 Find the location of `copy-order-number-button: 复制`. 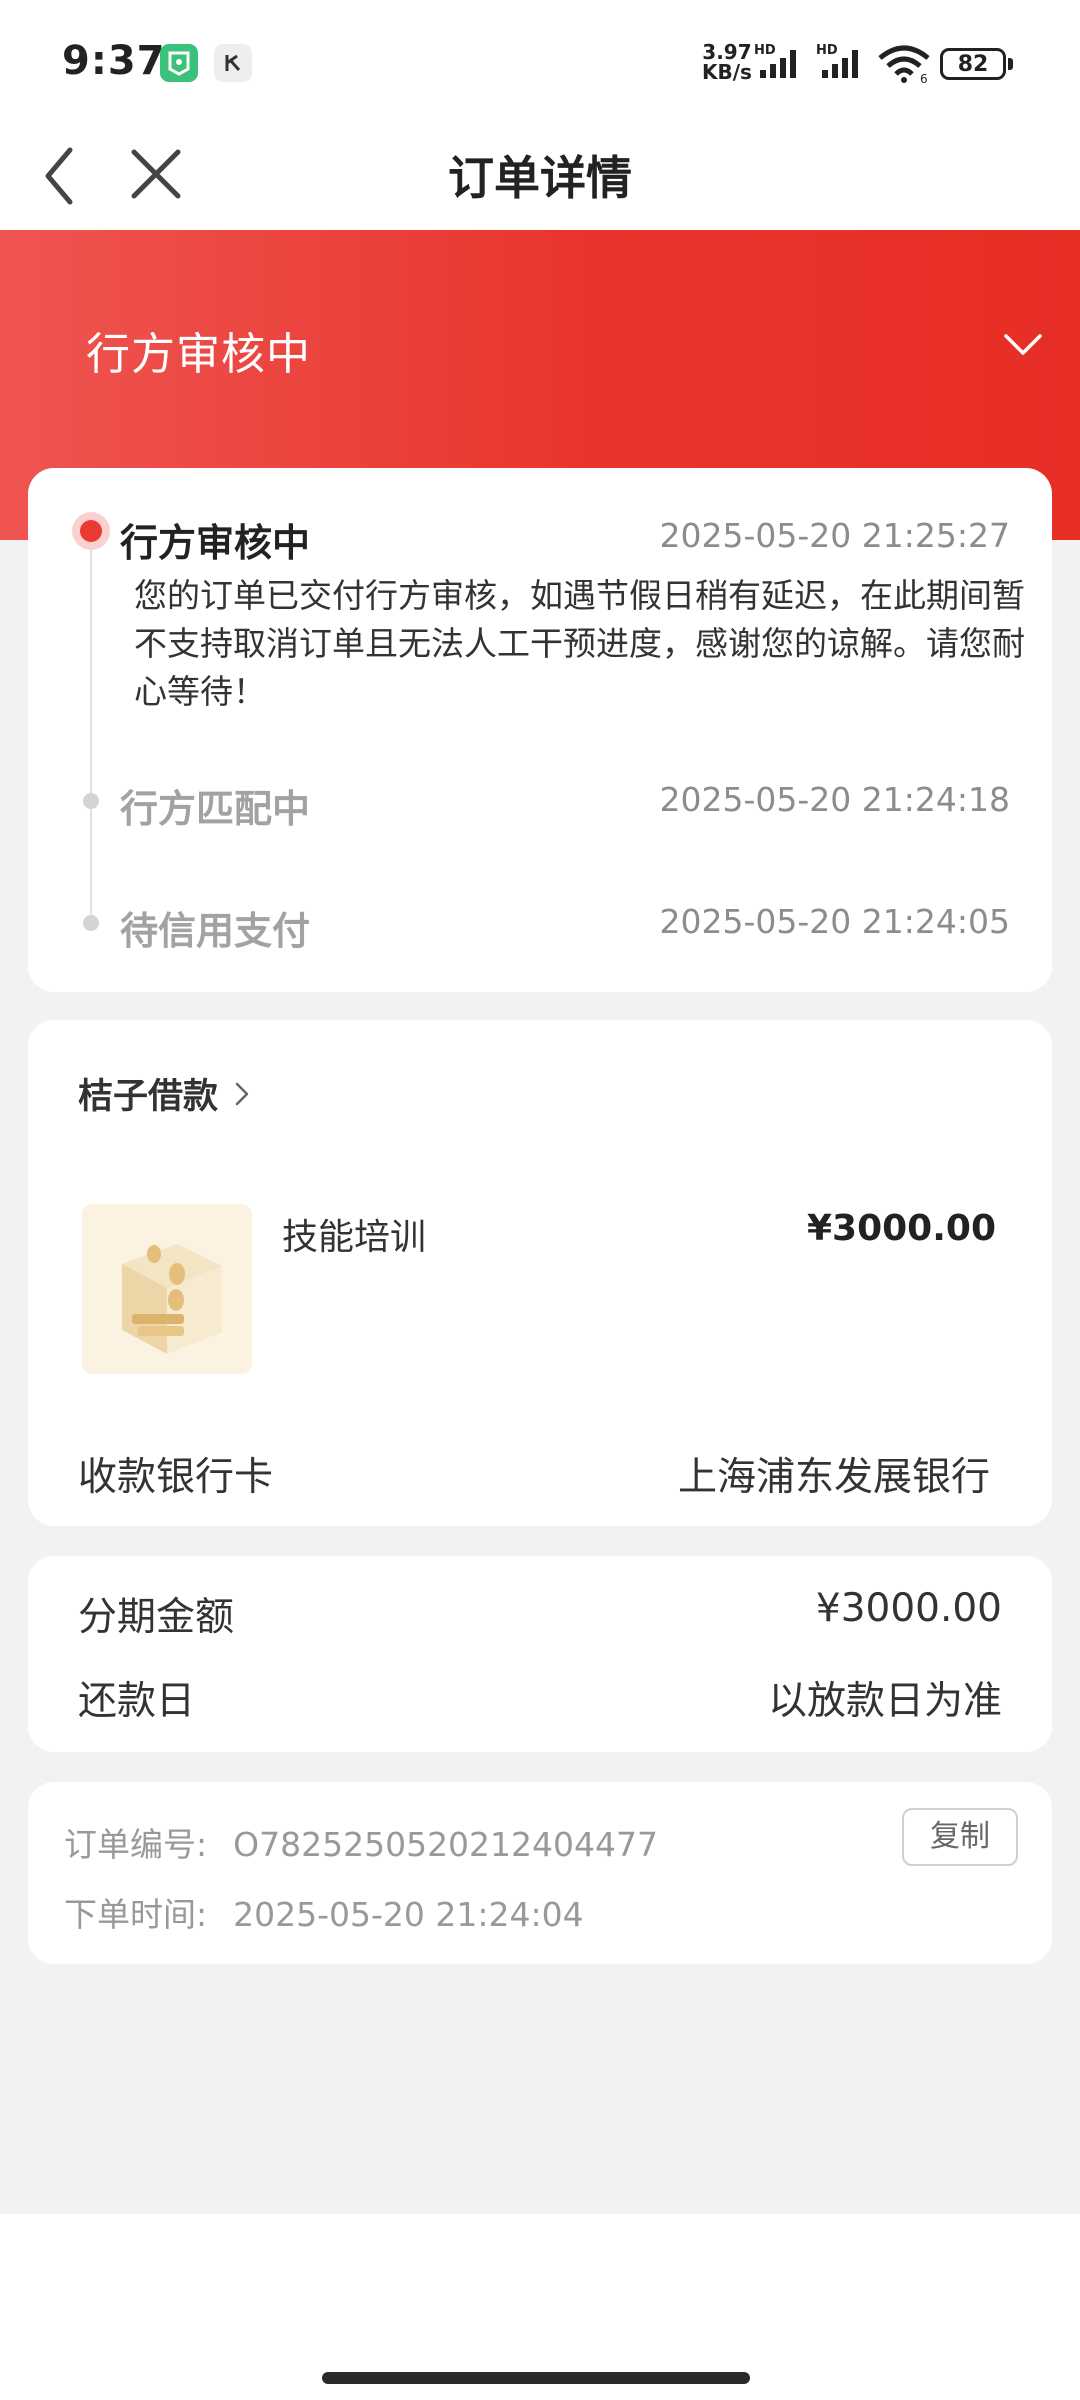

copy-order-number-button: 复制 is located at coordinates (960, 1837).